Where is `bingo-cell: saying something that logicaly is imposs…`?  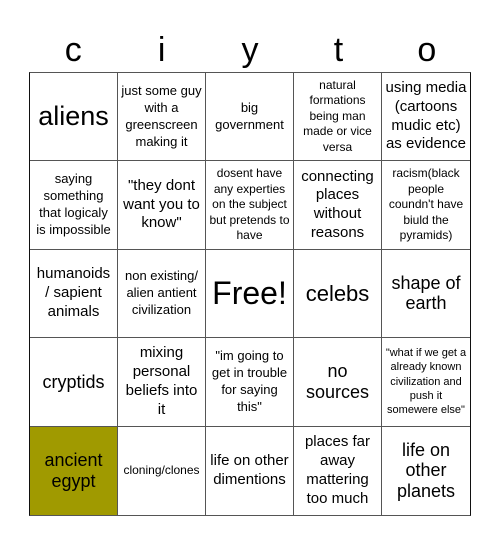 bingo-cell: saying something that logicaly is imposs… is located at coordinates (74, 205).